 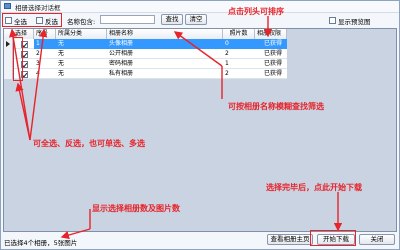 I want to click on annotation-filter: 可按相册名称模糊查找筛选, so click(x=276, y=106).